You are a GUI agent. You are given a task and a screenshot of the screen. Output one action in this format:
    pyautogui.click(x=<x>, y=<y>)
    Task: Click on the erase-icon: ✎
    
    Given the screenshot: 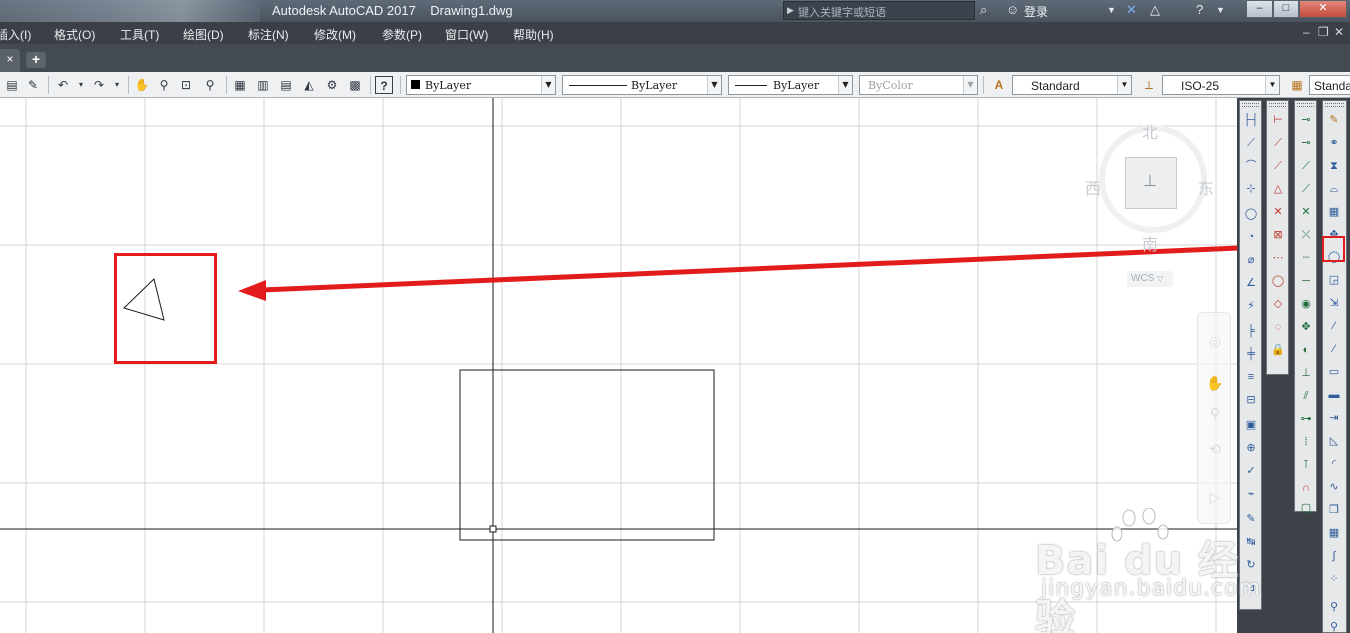 What is the action you would take?
    pyautogui.click(x=1334, y=120)
    